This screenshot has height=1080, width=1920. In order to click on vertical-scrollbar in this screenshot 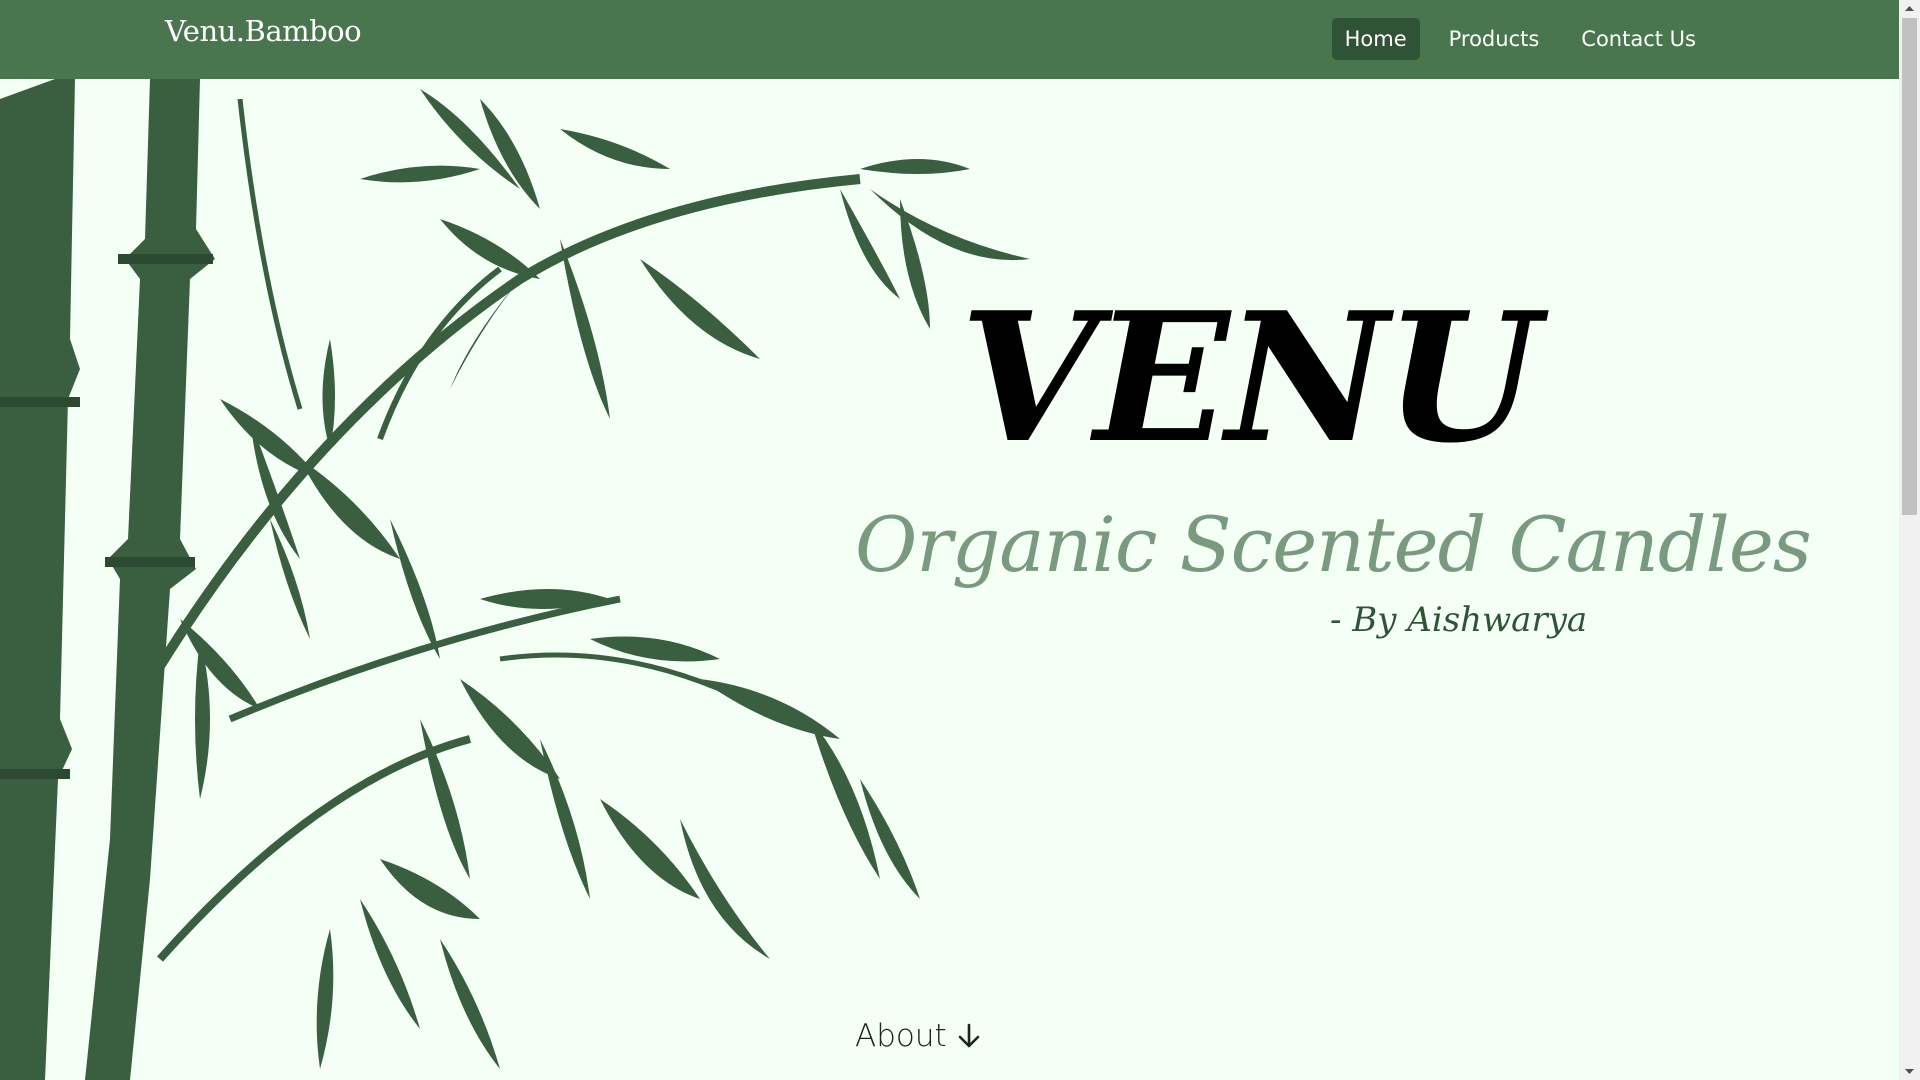, I will do `click(1909, 540)`.